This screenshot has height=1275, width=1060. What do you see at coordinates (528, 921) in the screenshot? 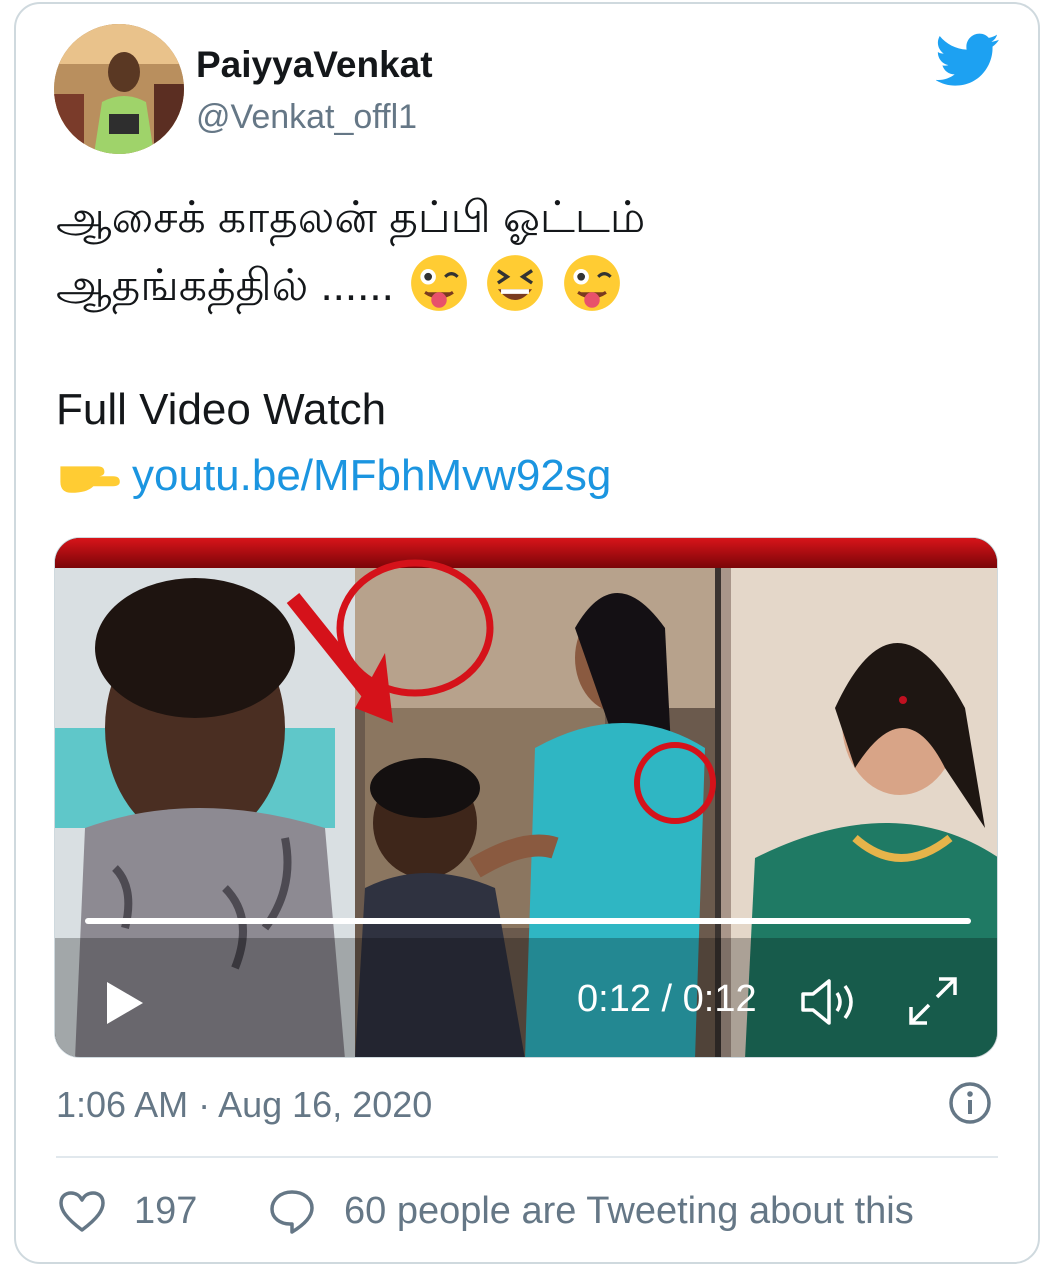
I see `video-progress-bar` at bounding box center [528, 921].